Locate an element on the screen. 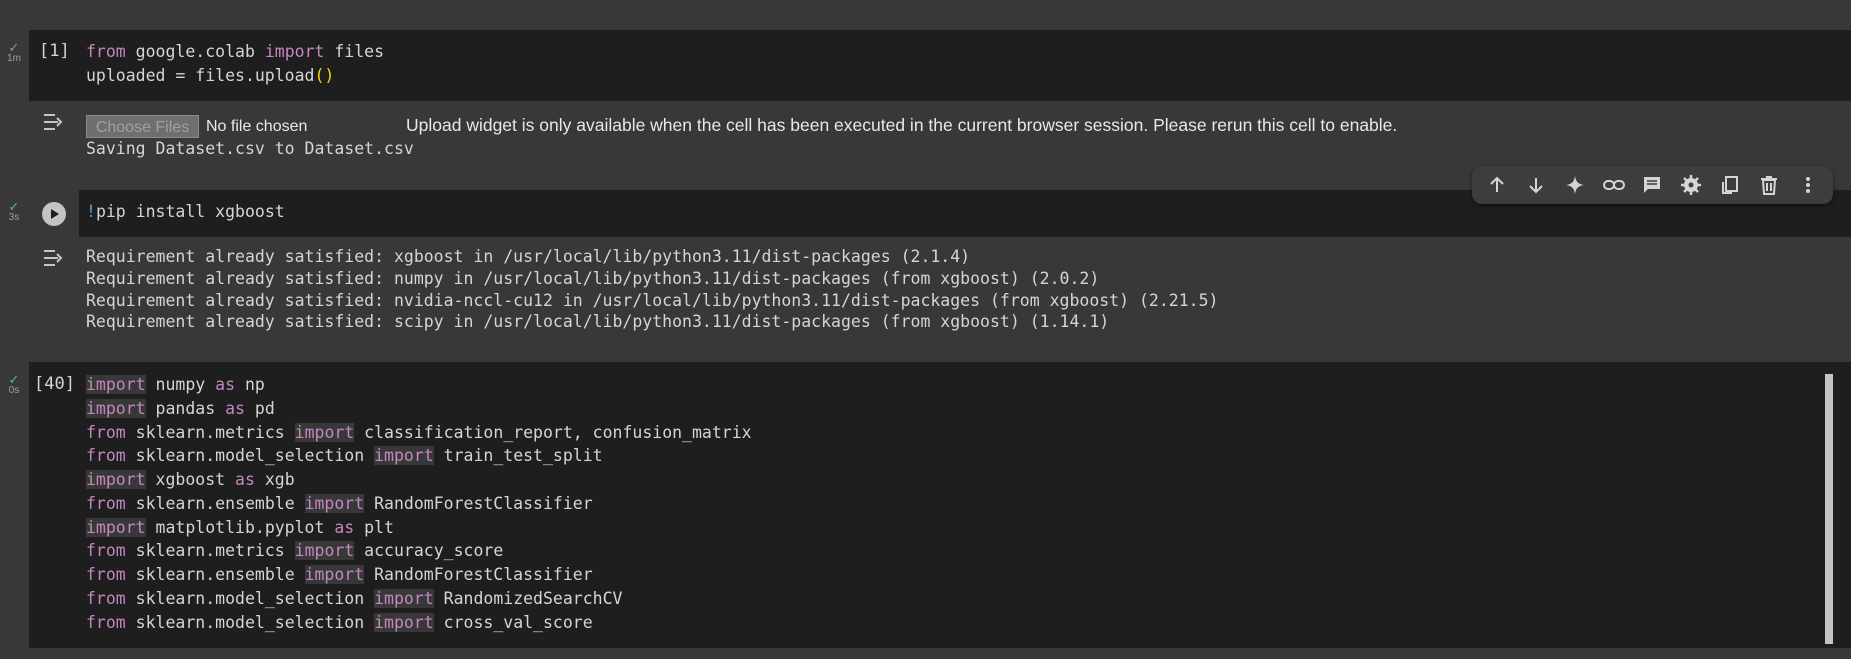 Image resolution: width=1851 pixels, height=659 pixels. cell-toolbar is located at coordinates (1652, 185).